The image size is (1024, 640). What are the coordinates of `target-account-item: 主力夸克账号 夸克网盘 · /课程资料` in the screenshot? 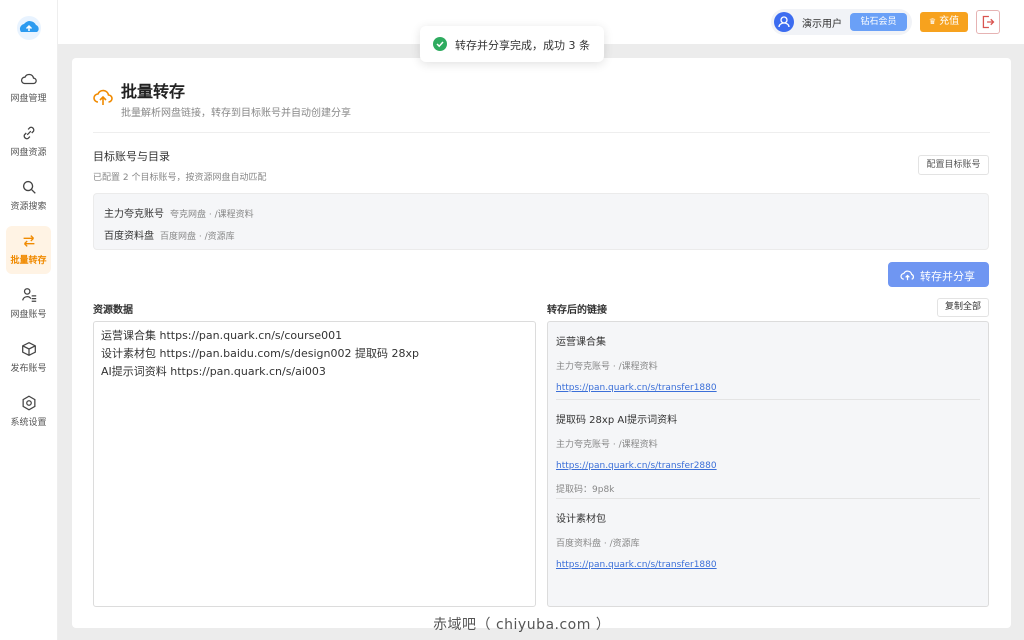 It's located at (179, 212).